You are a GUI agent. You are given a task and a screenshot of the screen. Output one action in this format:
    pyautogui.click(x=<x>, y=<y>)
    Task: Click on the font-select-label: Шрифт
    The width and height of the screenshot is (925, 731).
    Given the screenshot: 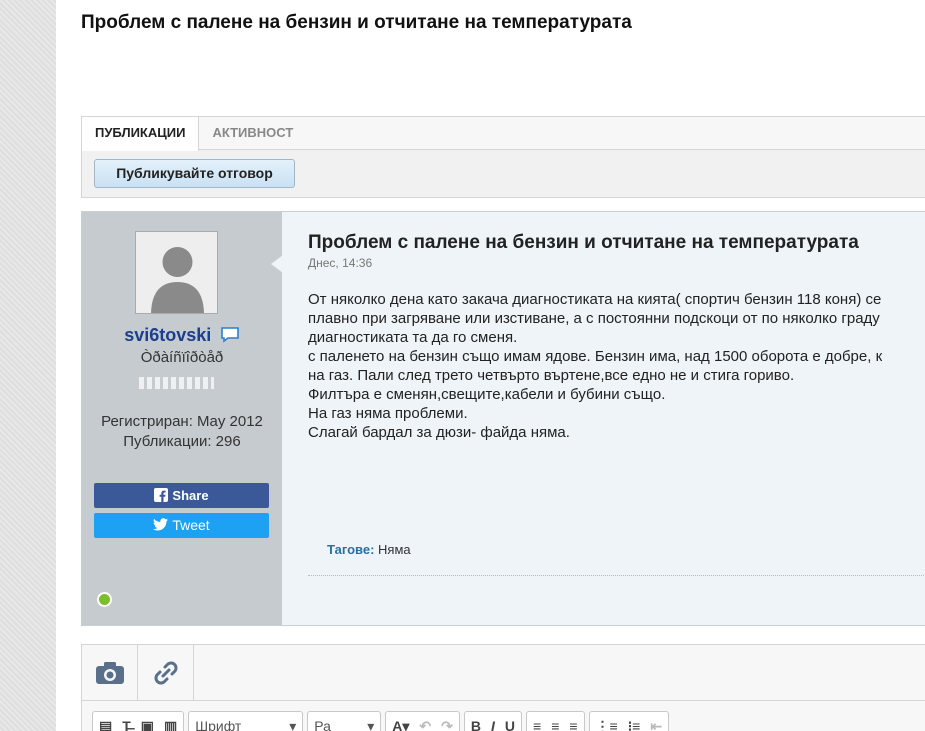 What is the action you would take?
    pyautogui.click(x=218, y=724)
    